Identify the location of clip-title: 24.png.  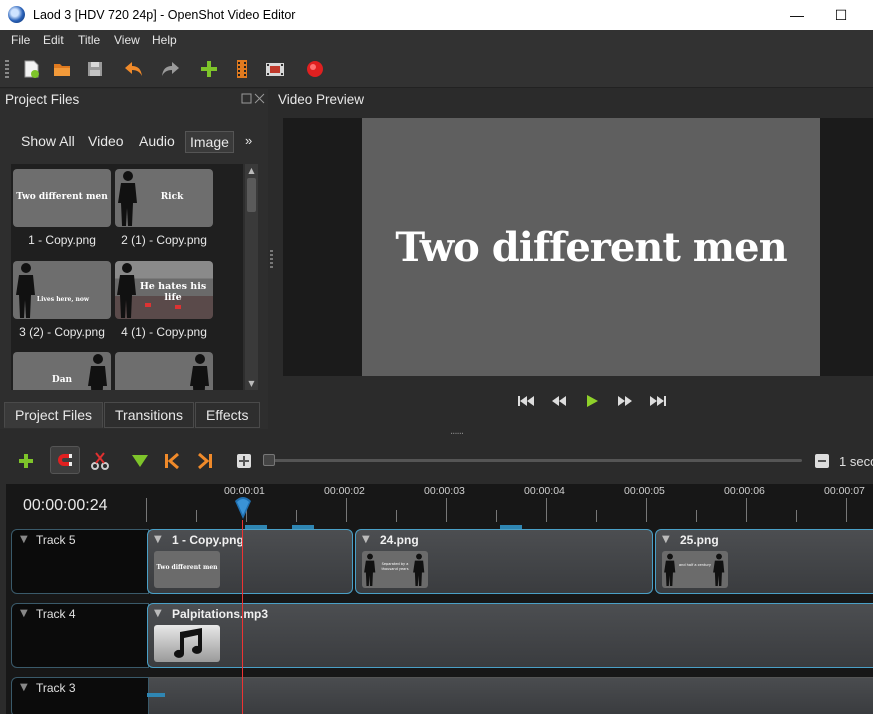
(399, 540).